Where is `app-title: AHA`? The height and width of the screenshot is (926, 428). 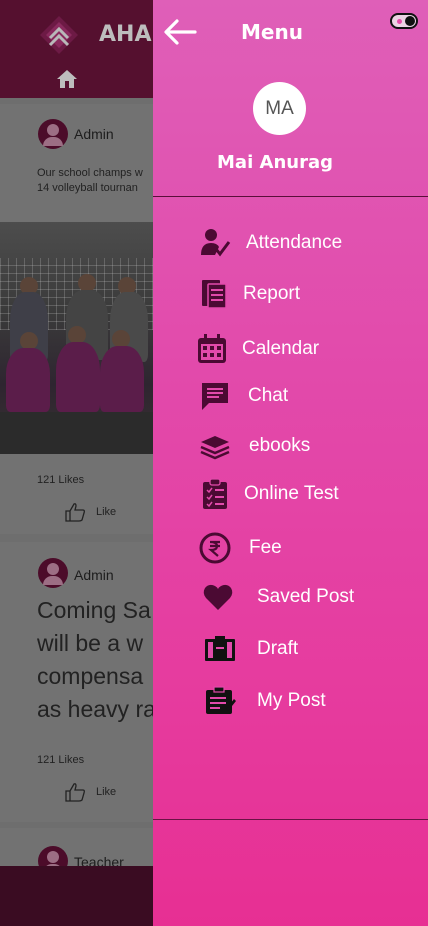 app-title: AHA is located at coordinates (125, 34).